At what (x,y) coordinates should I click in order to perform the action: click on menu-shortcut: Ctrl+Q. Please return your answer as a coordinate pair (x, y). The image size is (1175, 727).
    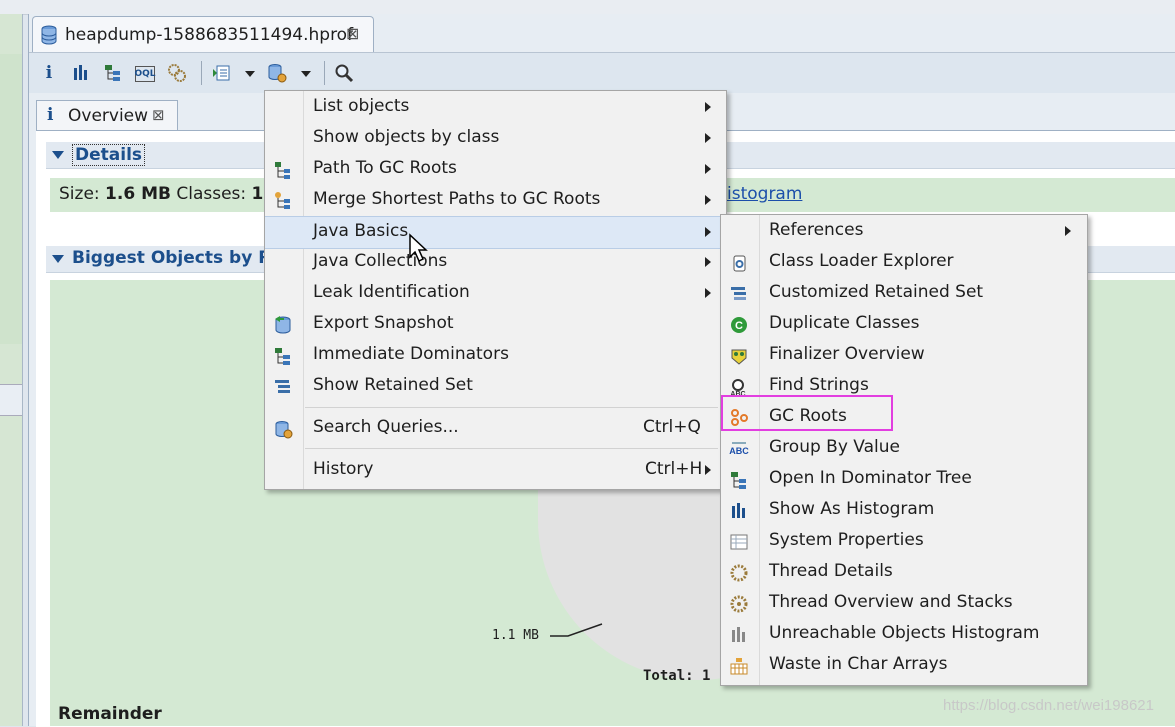
    Looking at the image, I should click on (672, 427).